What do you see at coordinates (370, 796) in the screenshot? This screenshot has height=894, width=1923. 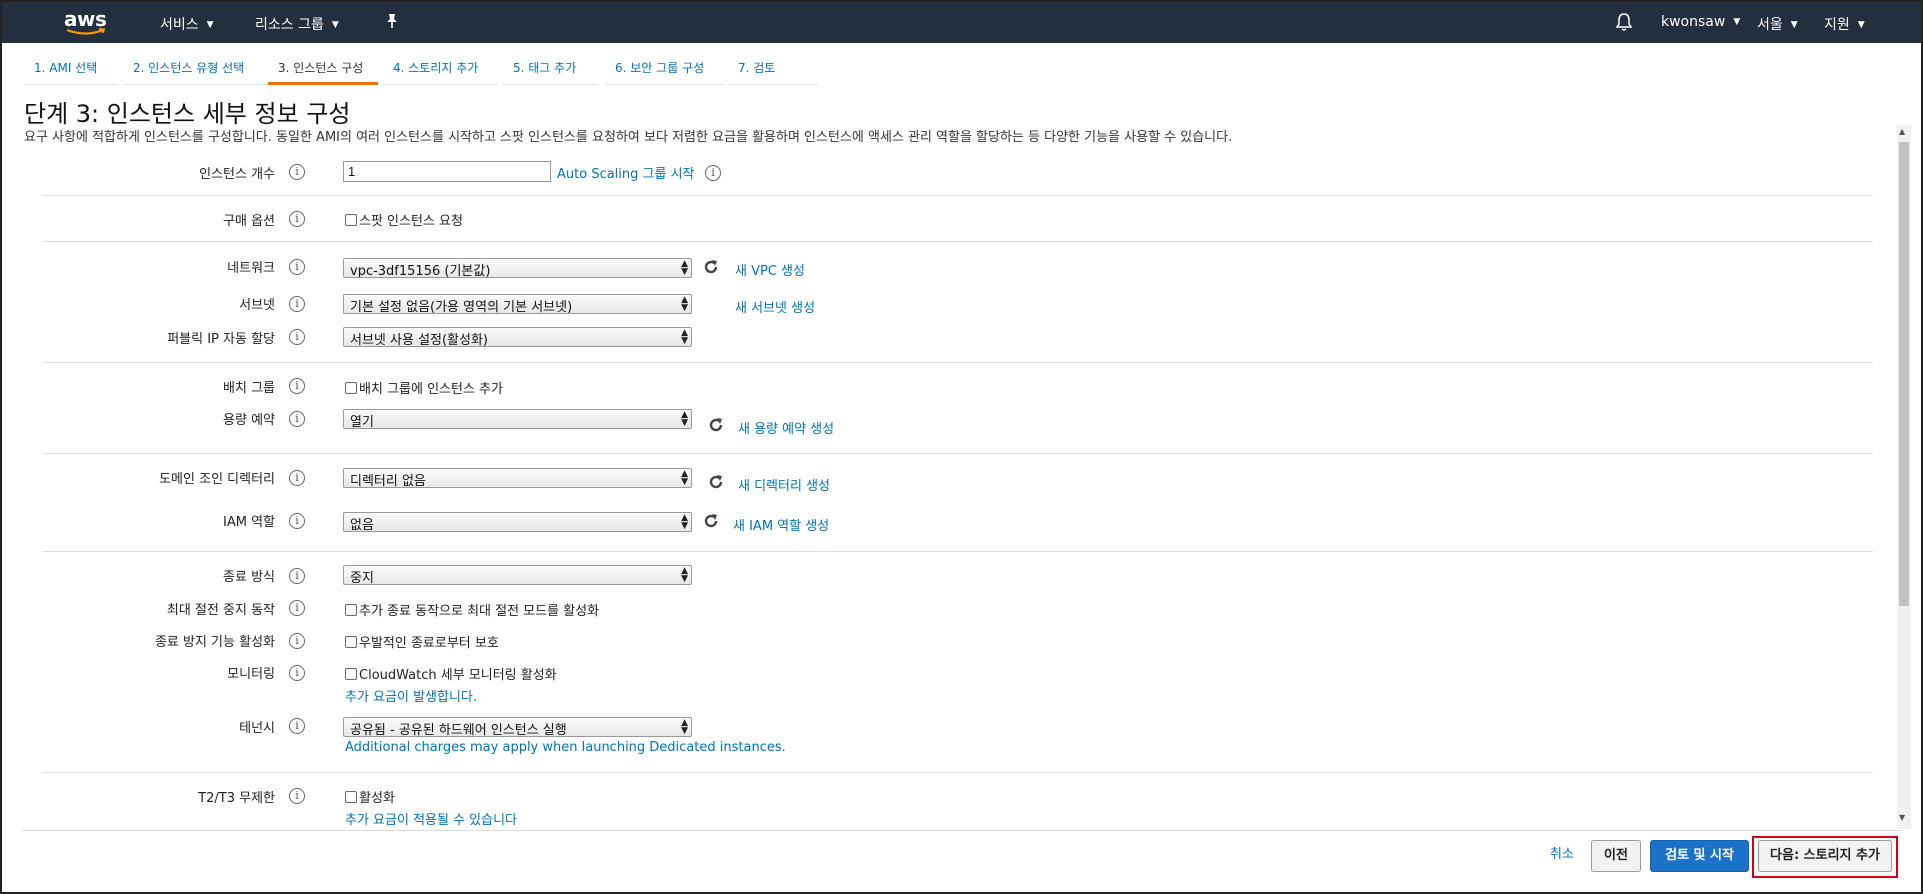 I see `t2t3-unlimited-checkbox: 활성화` at bounding box center [370, 796].